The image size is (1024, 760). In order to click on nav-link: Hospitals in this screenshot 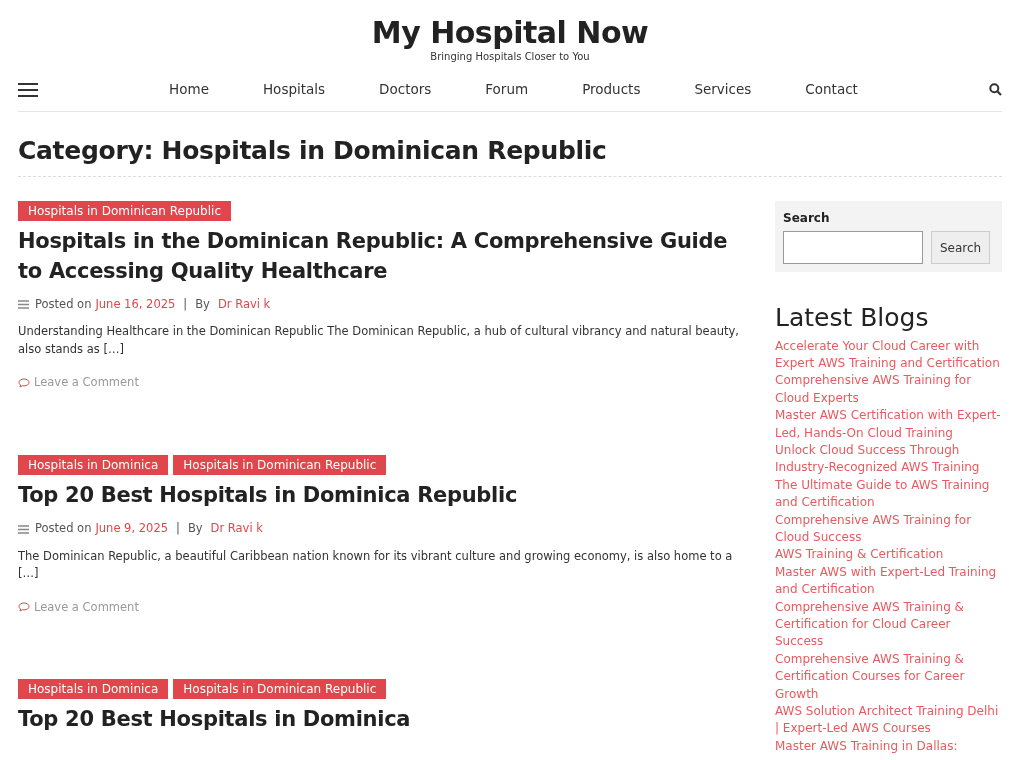, I will do `click(294, 89)`.